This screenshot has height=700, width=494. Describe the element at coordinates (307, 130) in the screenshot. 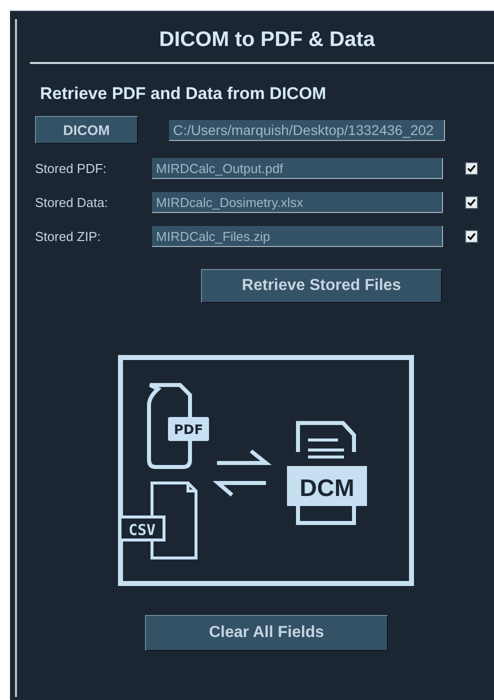

I see `path-field: C:/Users/marquish/Desktop/1332436_202` at that location.